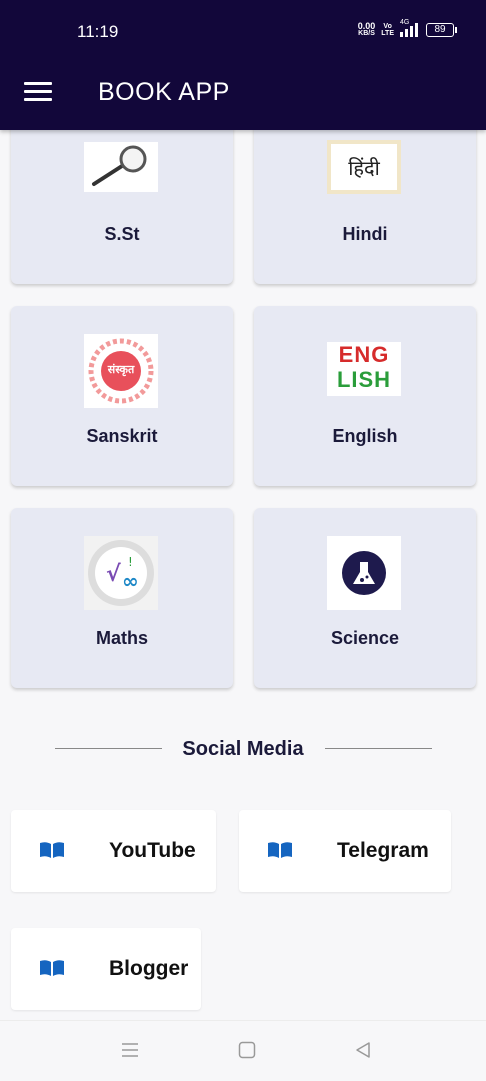 The height and width of the screenshot is (1081, 486). I want to click on sanskrit-emblem-icon: संस्कृत, so click(121, 371).